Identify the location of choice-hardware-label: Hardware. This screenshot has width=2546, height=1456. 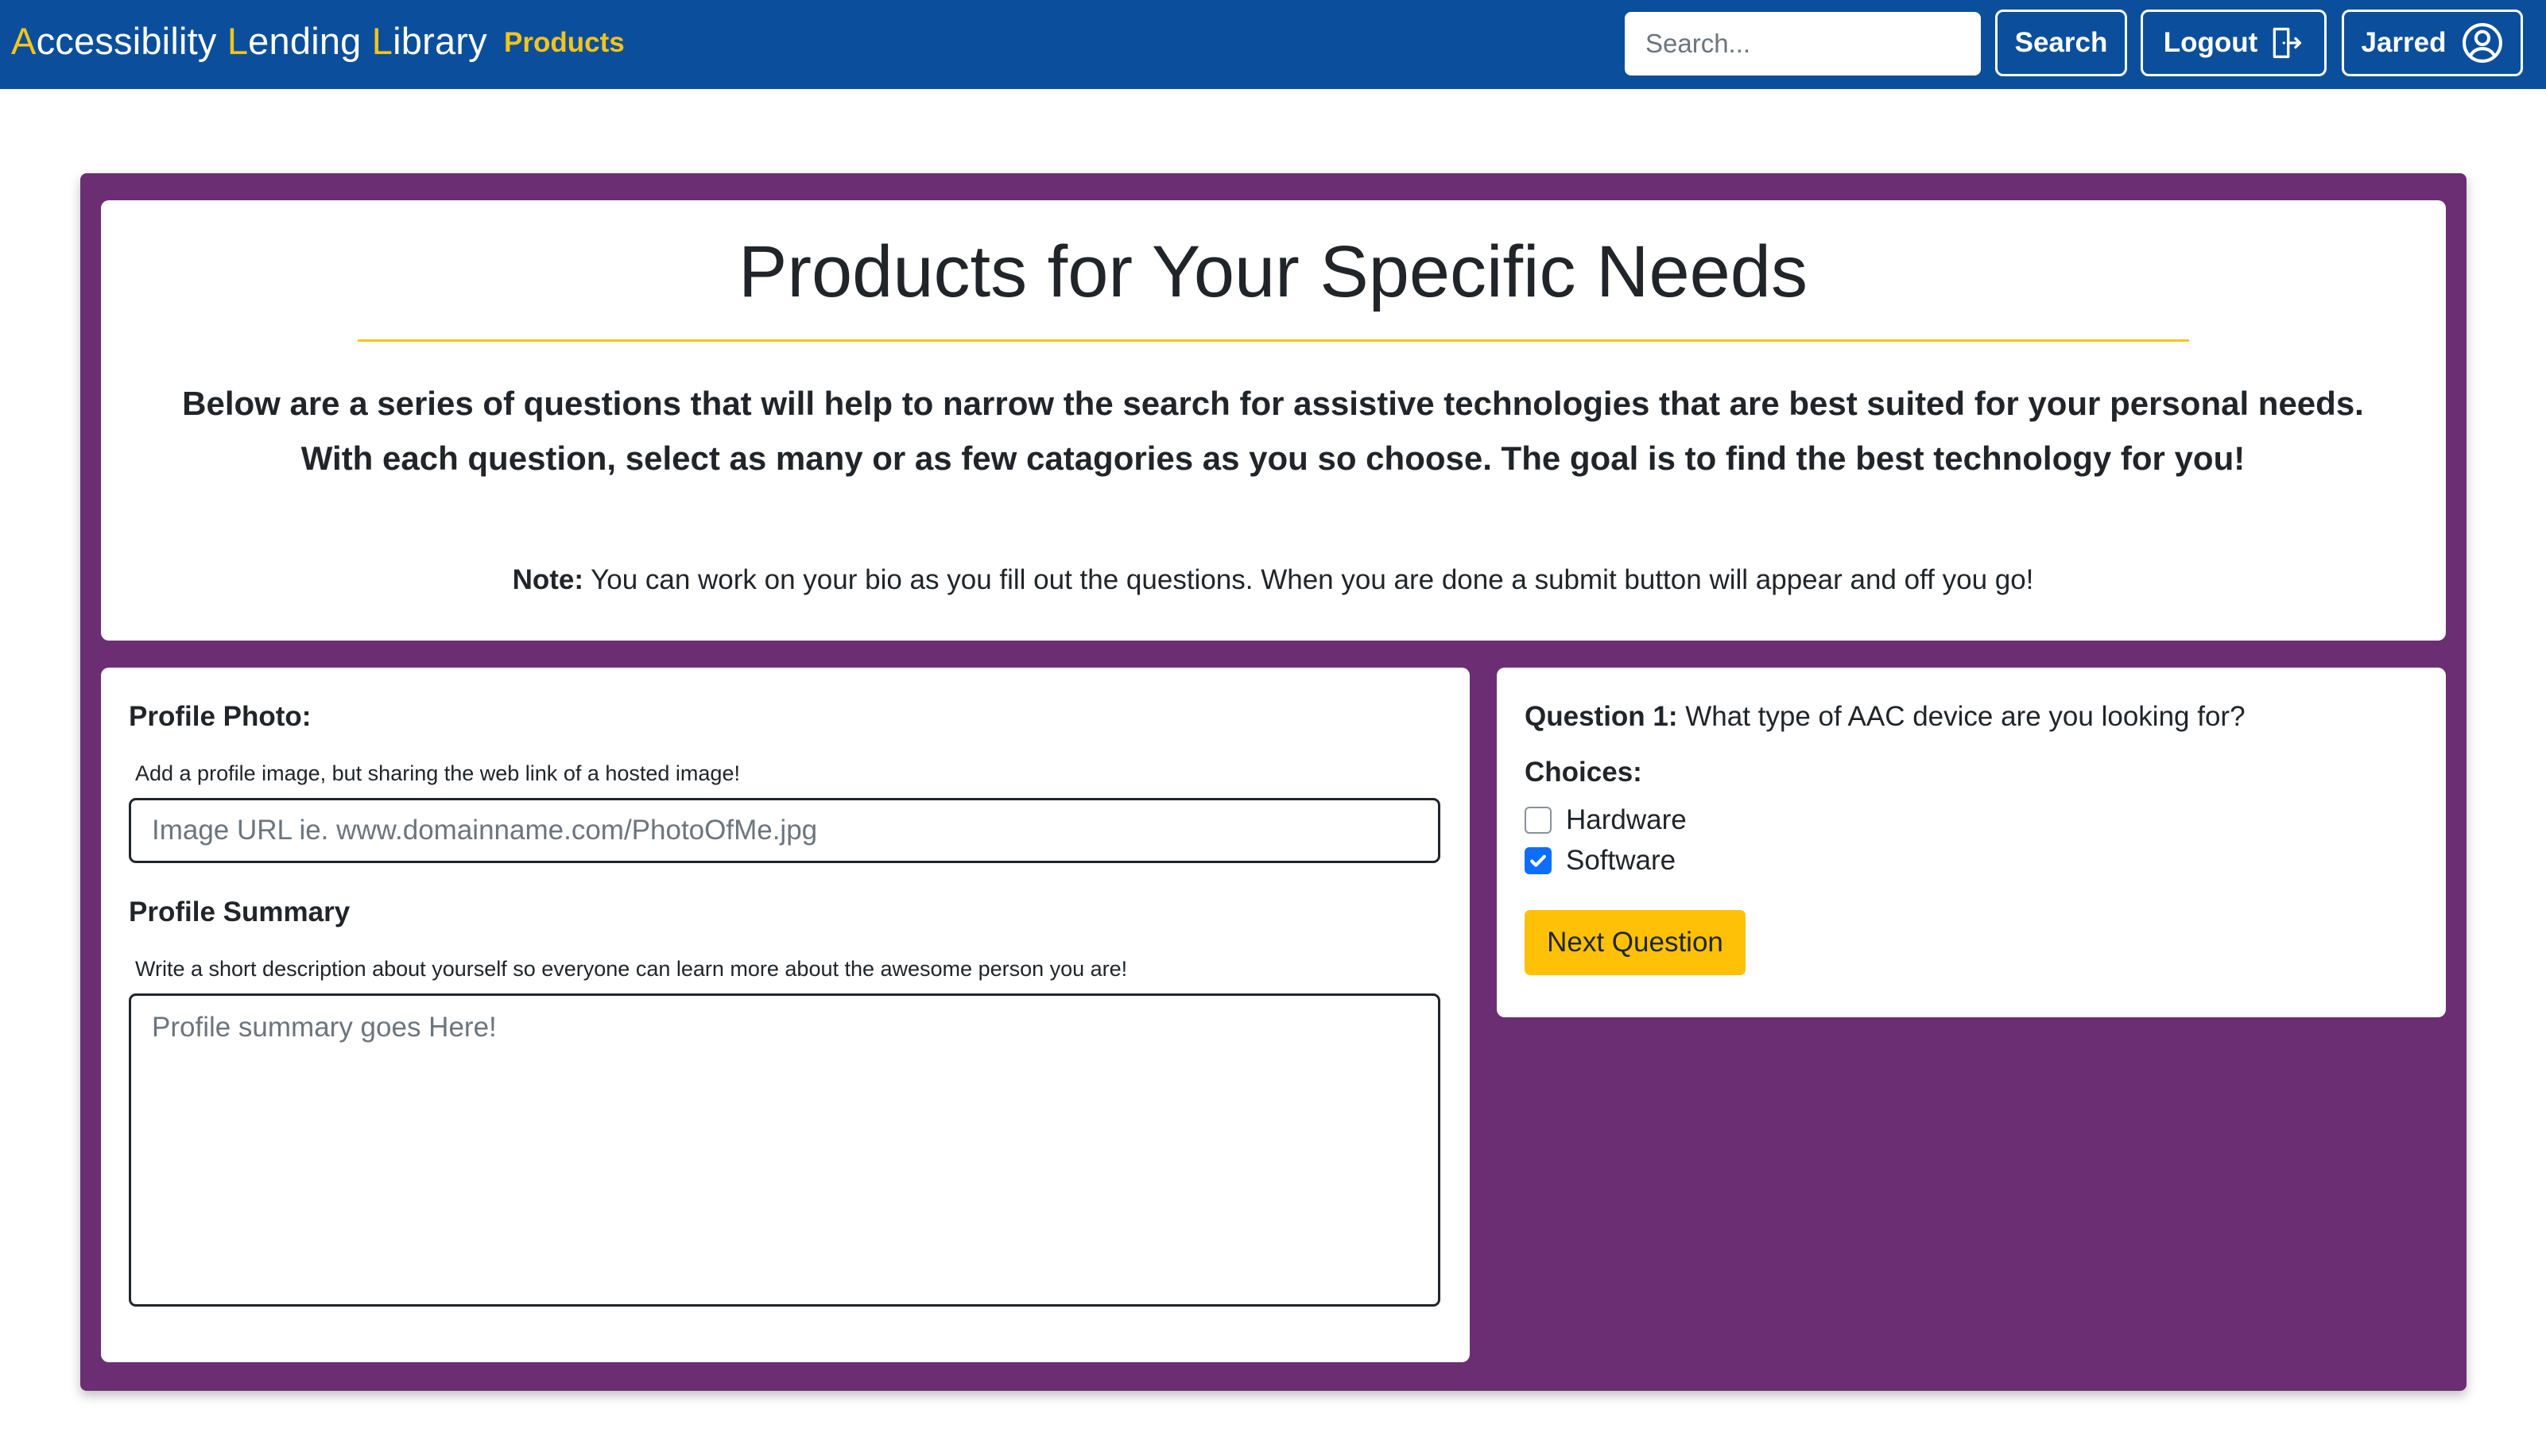
(1626, 819).